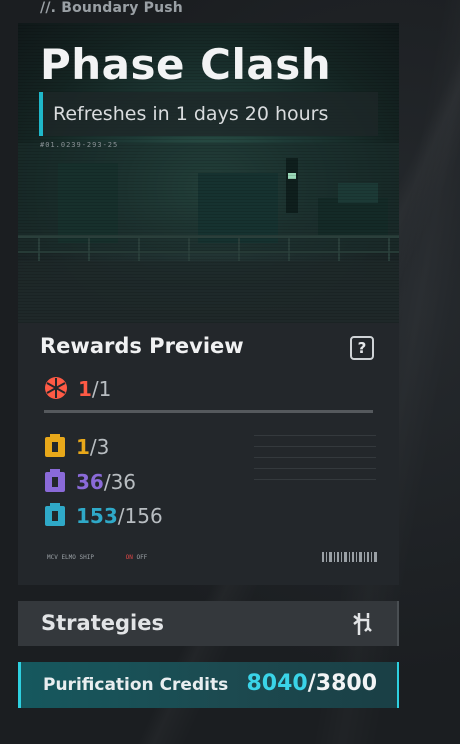 This screenshot has height=744, width=460. What do you see at coordinates (99, 447) in the screenshot?
I see `reward-total: /3` at bounding box center [99, 447].